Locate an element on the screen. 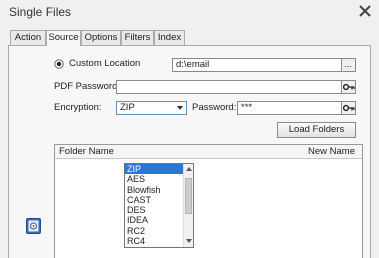  password-key-button is located at coordinates (348, 108).